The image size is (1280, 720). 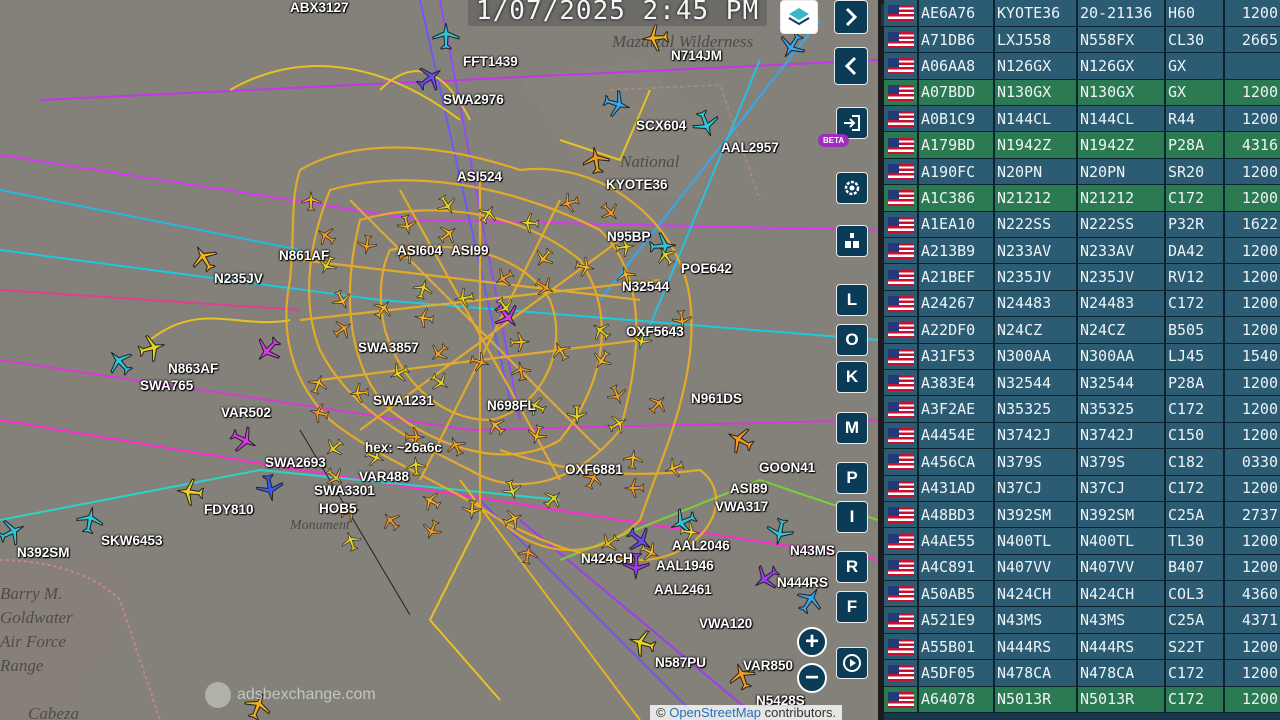 What do you see at coordinates (1082, 172) in the screenshot?
I see `aircraft-row: A190FC N20PN N20PN SR20 1200` at bounding box center [1082, 172].